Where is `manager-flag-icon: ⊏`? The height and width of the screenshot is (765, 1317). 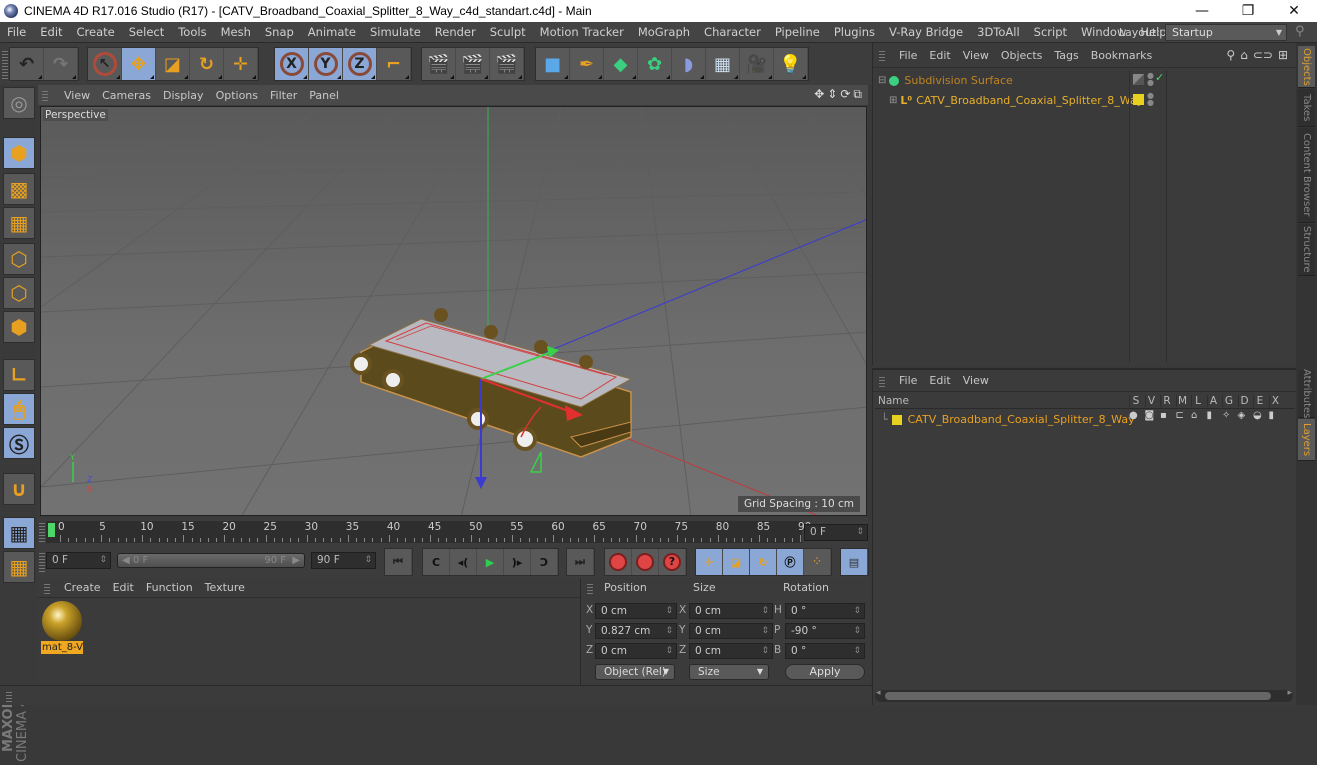 manager-flag-icon: ⊏ is located at coordinates (1180, 415).